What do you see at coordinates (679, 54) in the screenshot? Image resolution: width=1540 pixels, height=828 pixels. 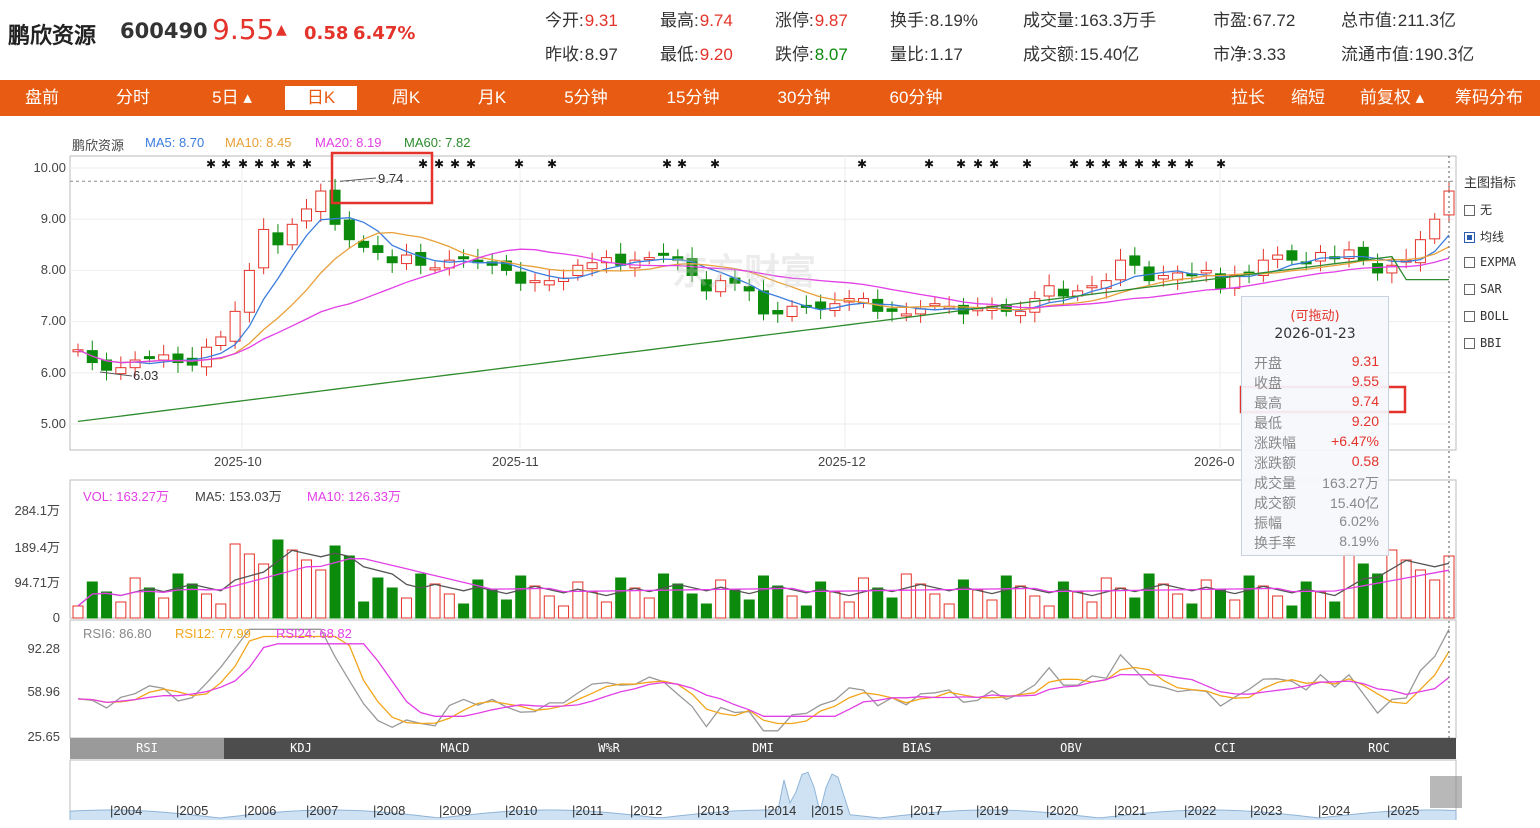 I see `quote-label: 最低:` at bounding box center [679, 54].